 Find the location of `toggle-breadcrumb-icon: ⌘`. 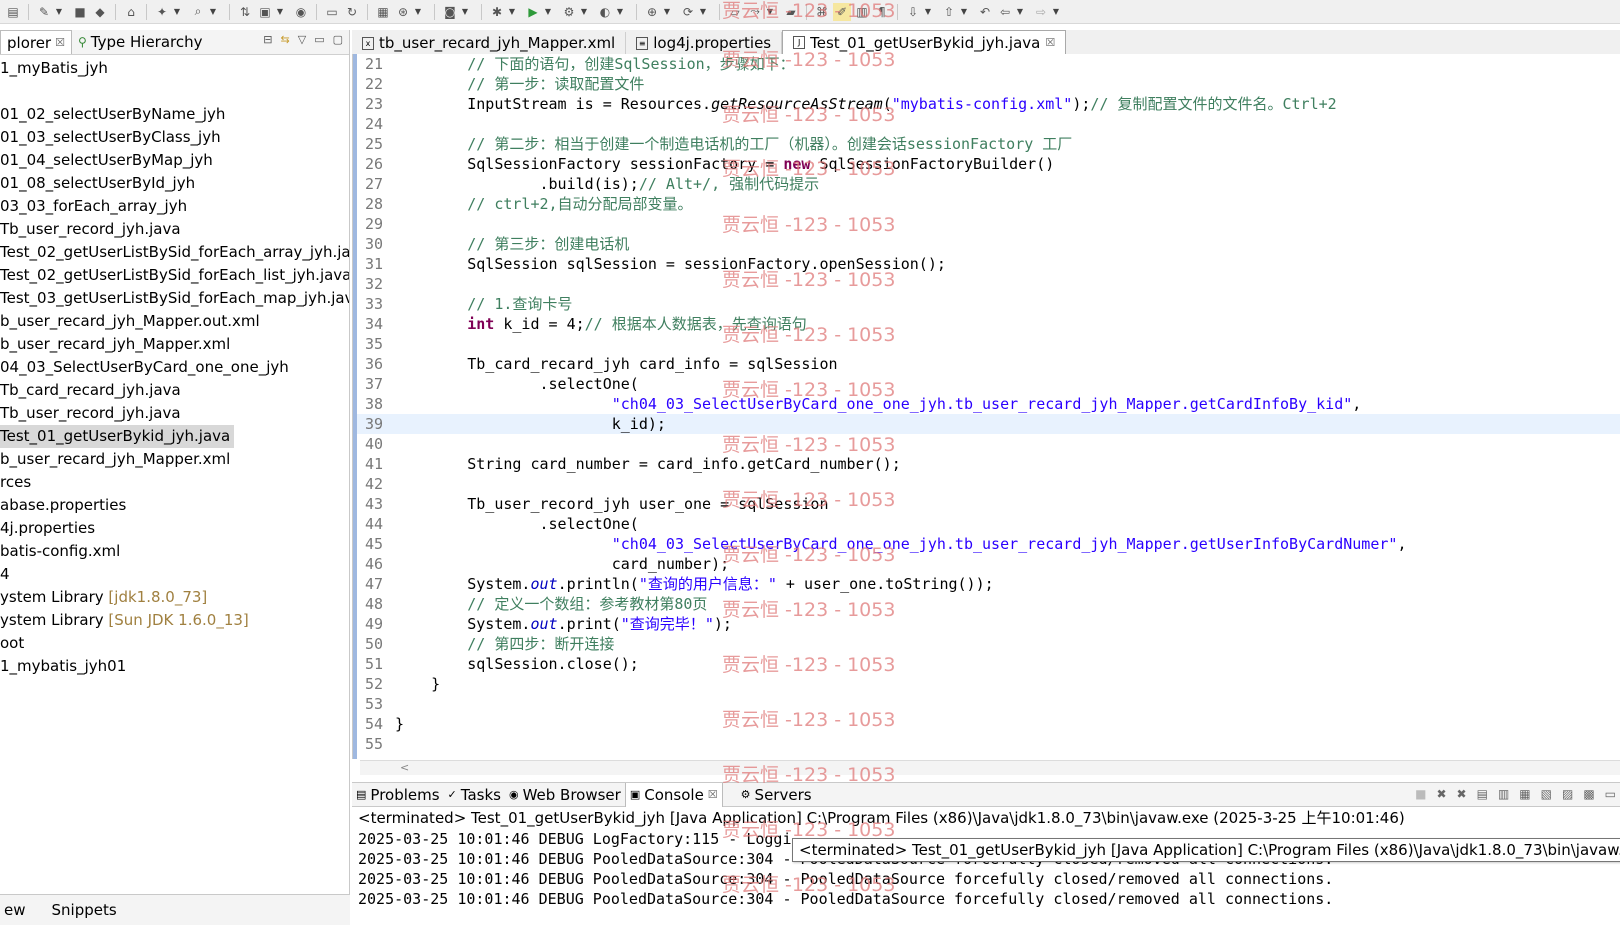

toggle-breadcrumb-icon: ⌘ is located at coordinates (822, 12).